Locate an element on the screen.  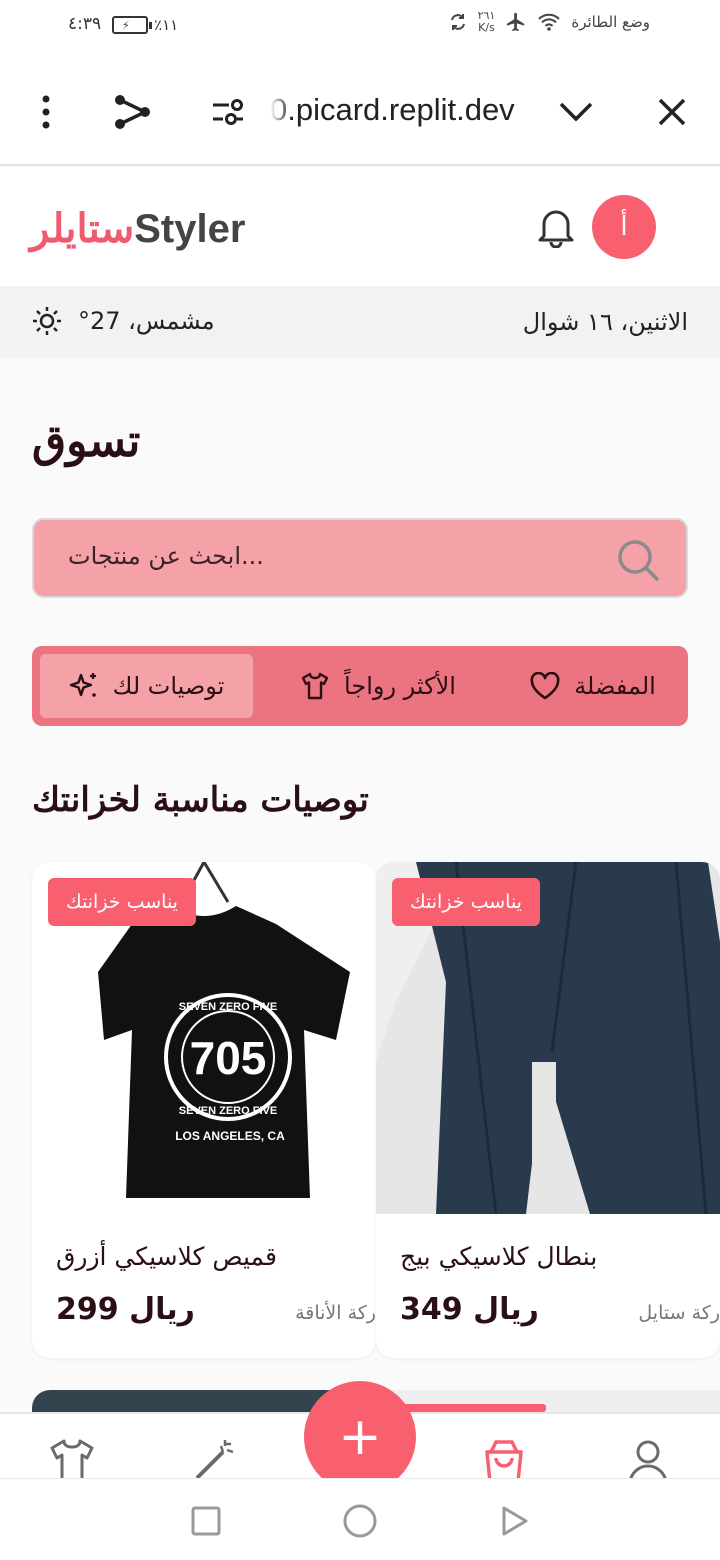
browser-toolbar: 0.picard.replit.dev is located at coordinates (360, 112).